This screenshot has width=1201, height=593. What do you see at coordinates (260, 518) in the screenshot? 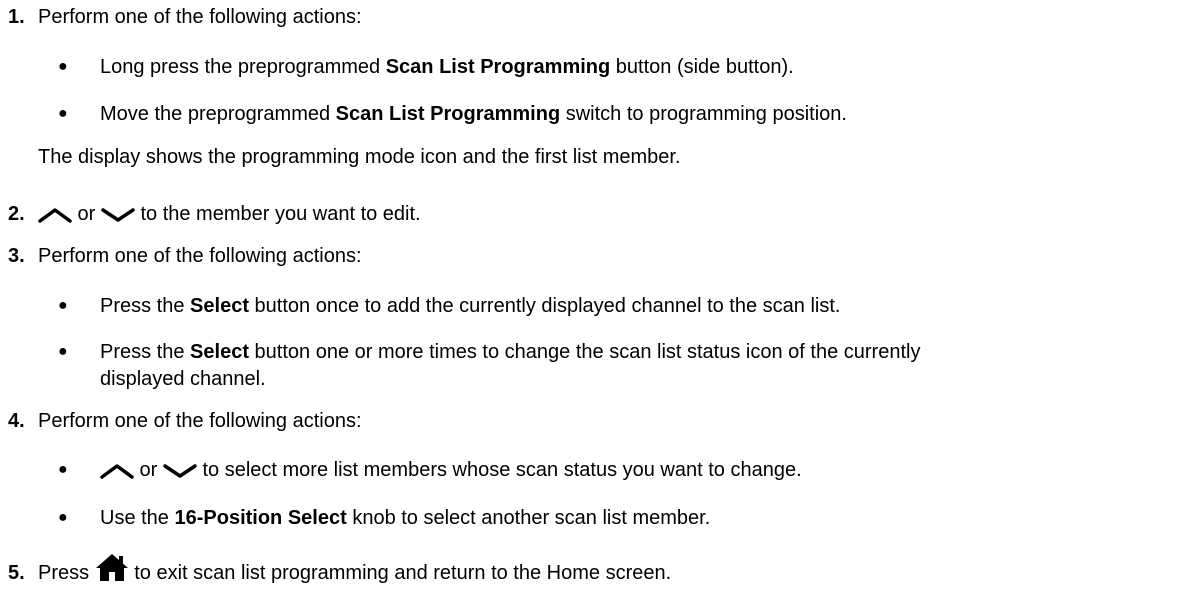
I see `knob-name: 16-Position Select` at bounding box center [260, 518].